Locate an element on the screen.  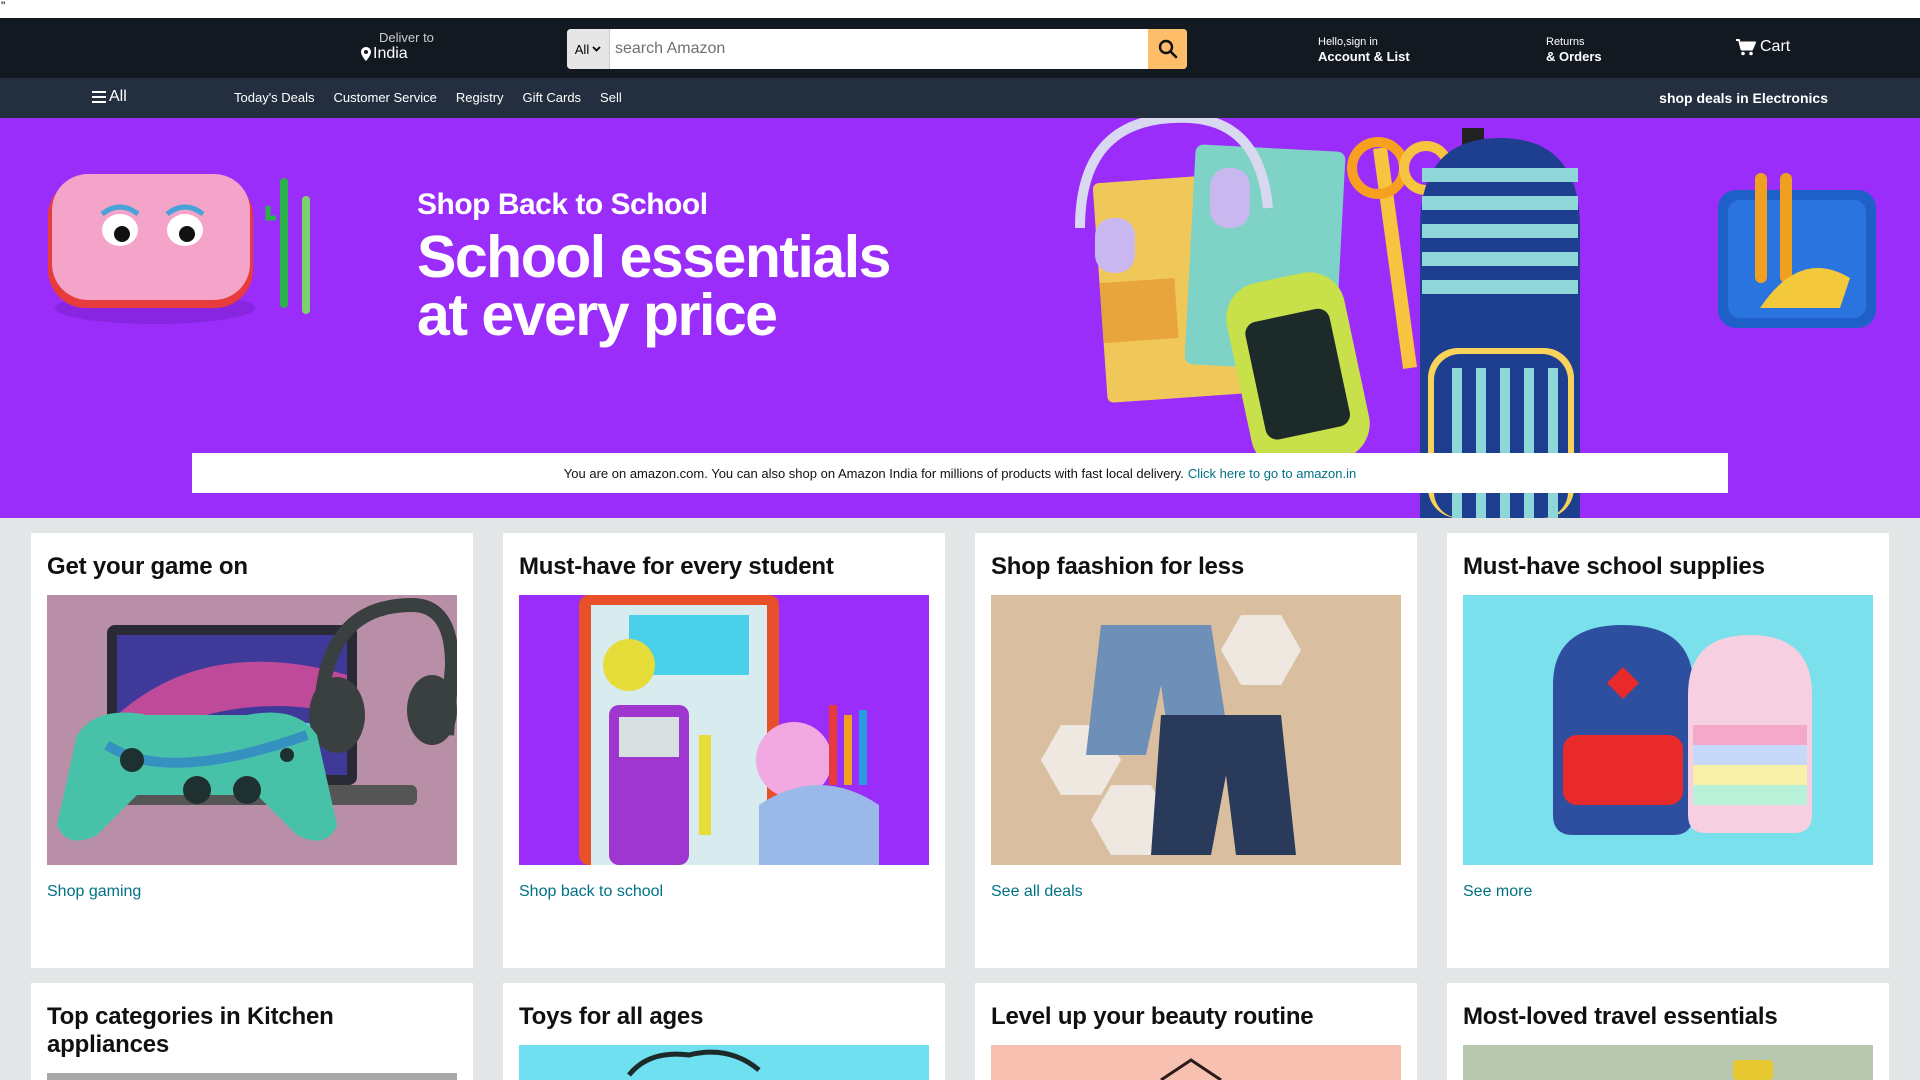
cart-label: Cart is located at coordinates (1775, 46).